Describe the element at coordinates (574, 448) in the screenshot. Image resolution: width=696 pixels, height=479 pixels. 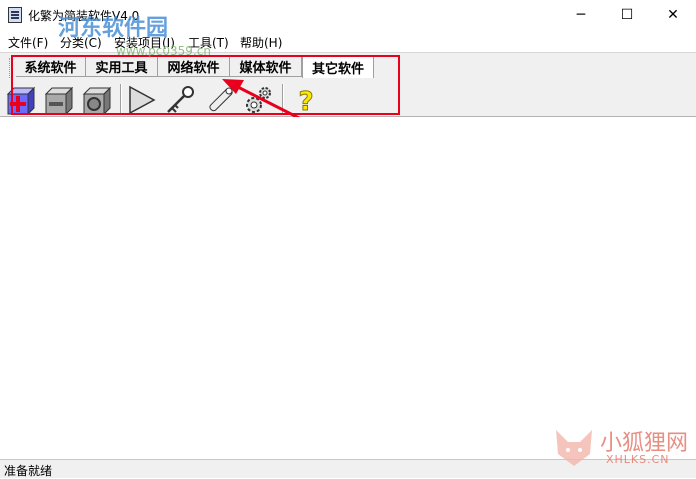
I see `fox-logo-icon` at that location.